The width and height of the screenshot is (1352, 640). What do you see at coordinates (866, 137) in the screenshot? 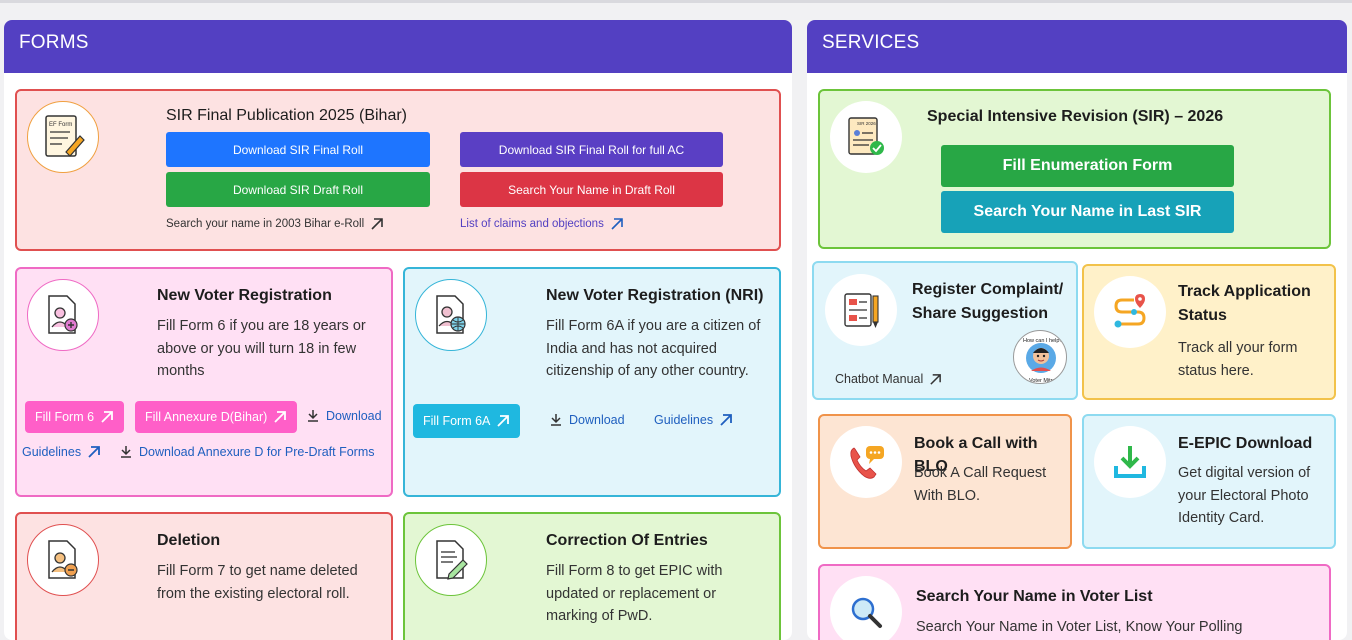
I see `sir-2026-icon: SIR 2026` at bounding box center [866, 137].